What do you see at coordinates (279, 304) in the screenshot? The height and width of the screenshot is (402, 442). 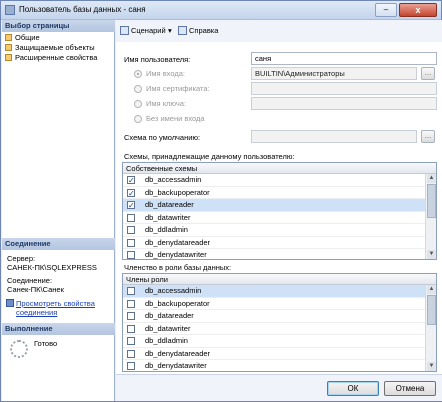 I see `list-item: db_backupoperator` at bounding box center [279, 304].